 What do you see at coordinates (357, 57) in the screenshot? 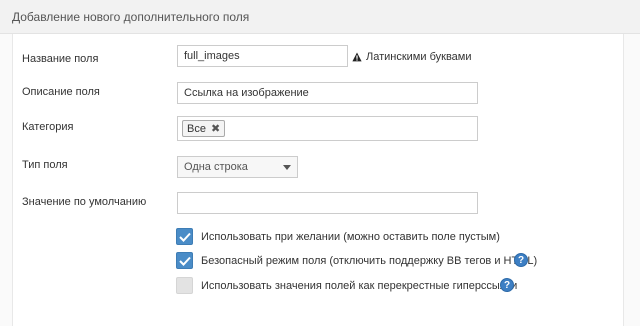
I see `warning-triangle-icon` at bounding box center [357, 57].